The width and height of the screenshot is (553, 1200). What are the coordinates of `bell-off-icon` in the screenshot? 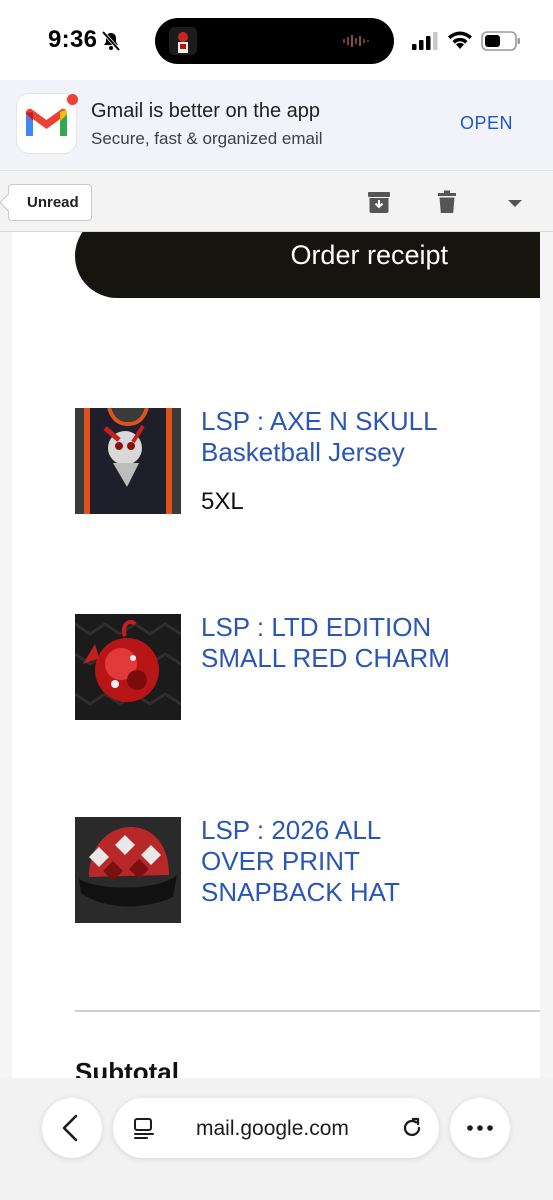 It's located at (111, 41).